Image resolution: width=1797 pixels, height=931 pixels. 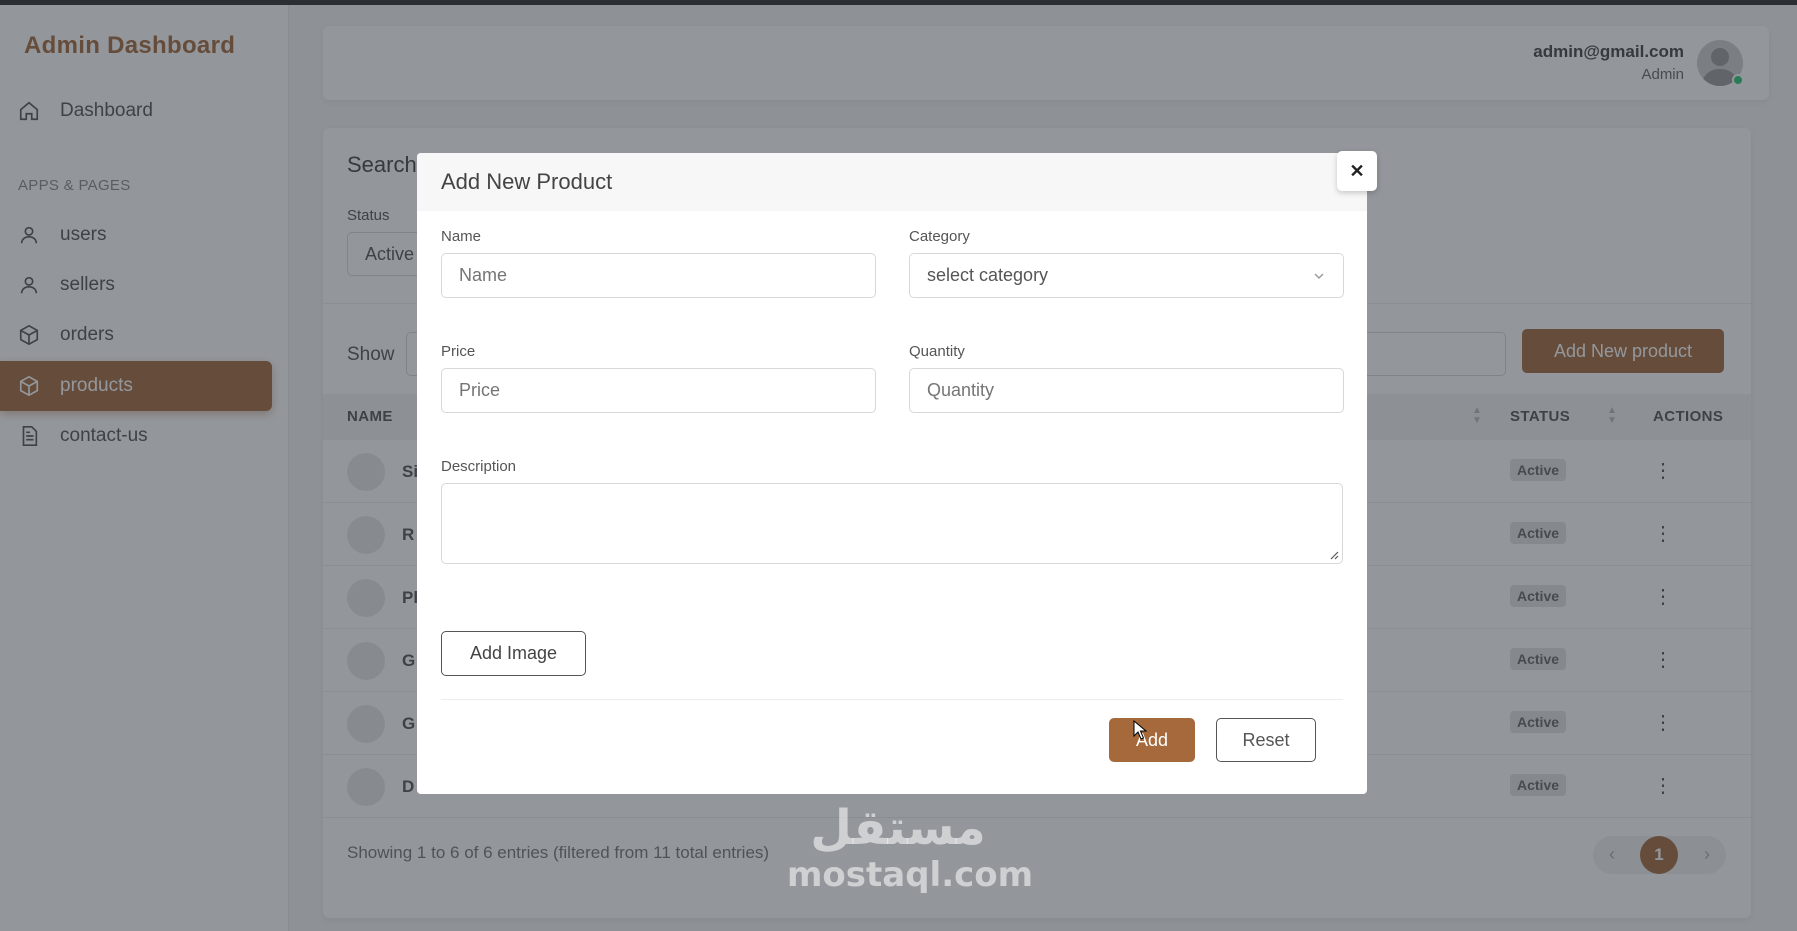 I want to click on modal-footer-divider, so click(x=892, y=699).